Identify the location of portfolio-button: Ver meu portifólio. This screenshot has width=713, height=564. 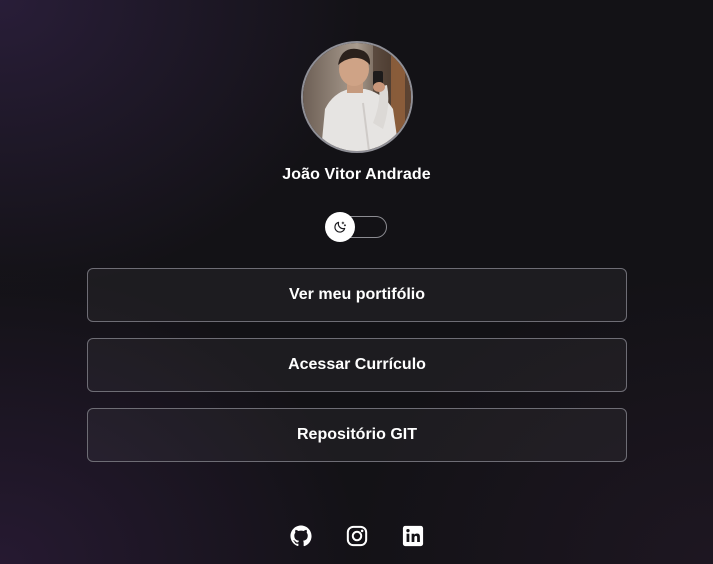
(357, 295).